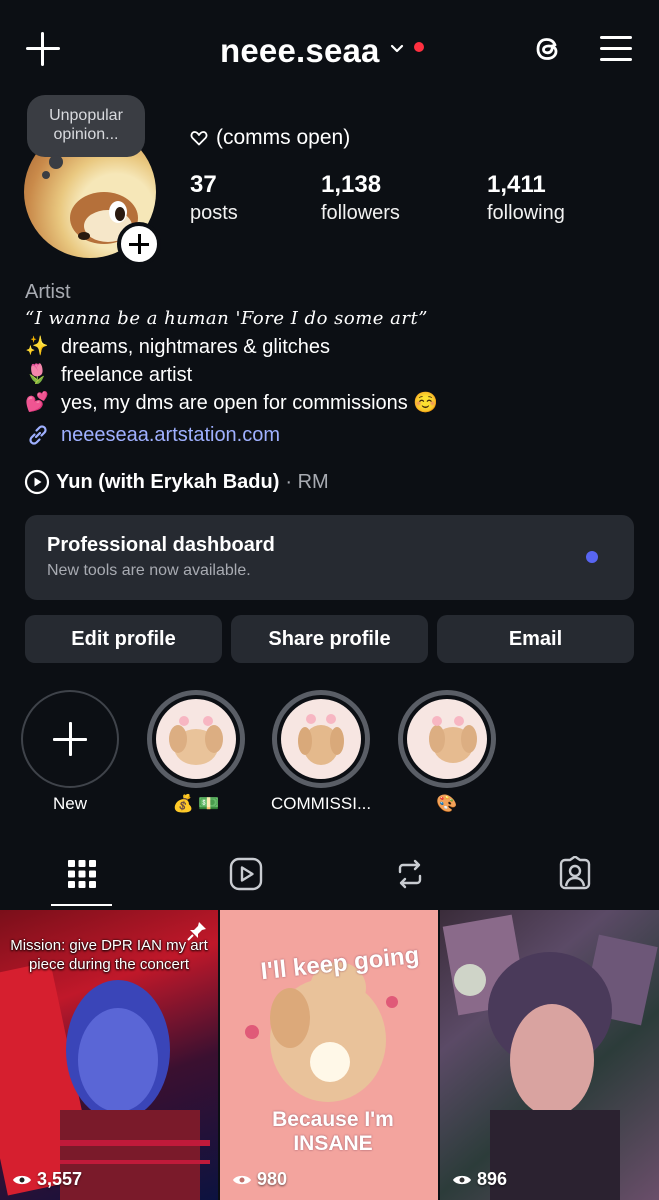 The image size is (659, 1200). I want to click on bio-line-text: yes, my dms are open for commissions ☺️, so click(250, 403).